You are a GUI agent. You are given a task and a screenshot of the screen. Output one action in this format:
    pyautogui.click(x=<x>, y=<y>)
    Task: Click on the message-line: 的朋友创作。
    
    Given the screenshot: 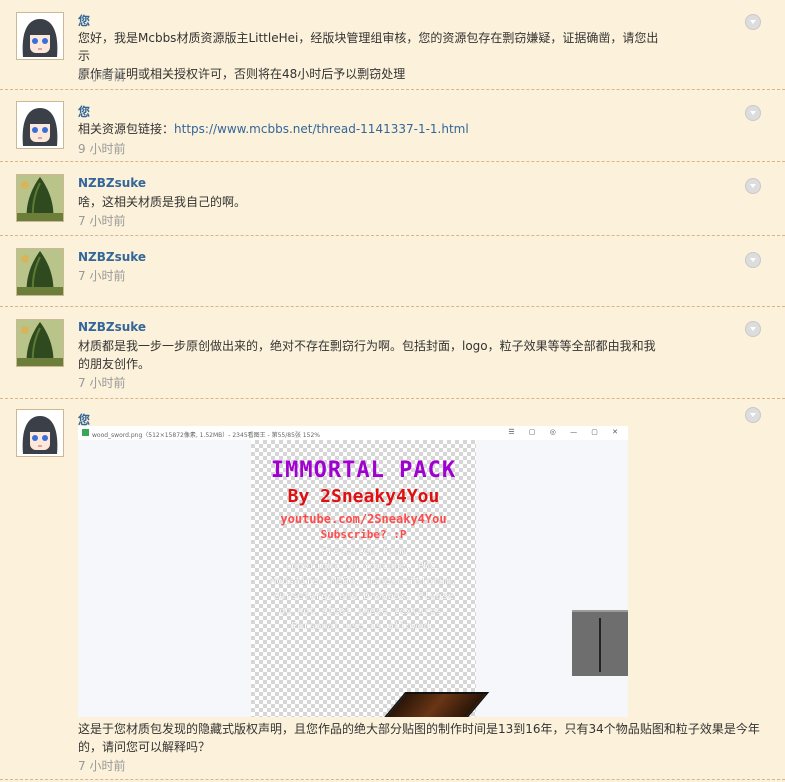 What is the action you would take?
    pyautogui.click(x=114, y=364)
    